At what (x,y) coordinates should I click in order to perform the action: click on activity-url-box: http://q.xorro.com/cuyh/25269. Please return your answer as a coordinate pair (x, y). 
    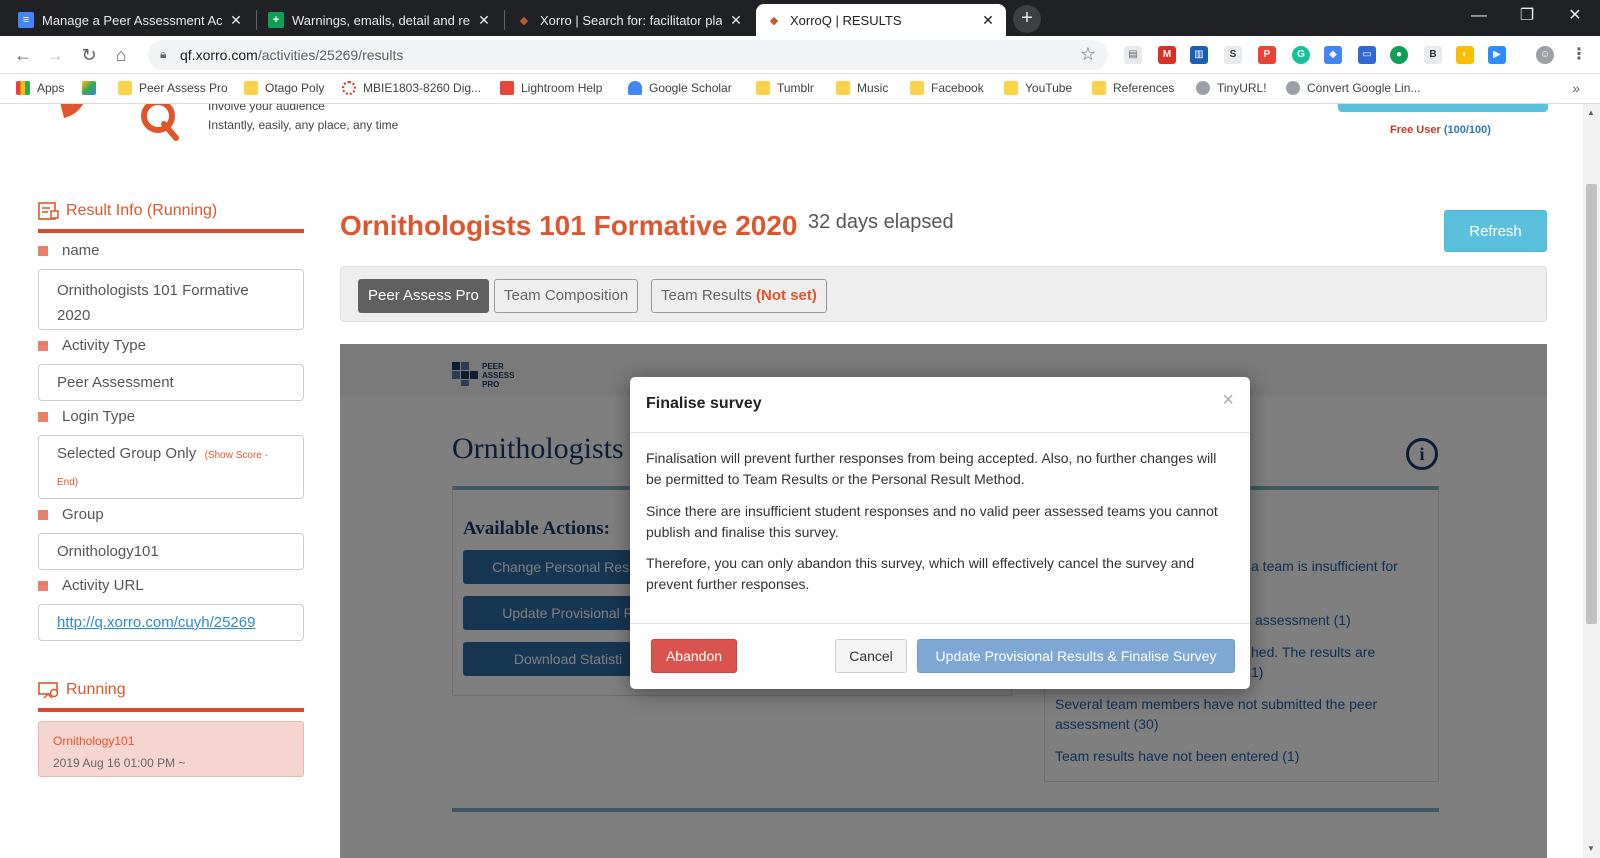
    Looking at the image, I should click on (171, 622).